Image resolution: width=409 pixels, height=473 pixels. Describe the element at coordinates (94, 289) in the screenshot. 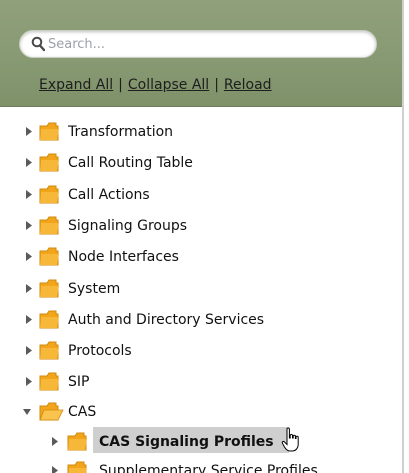

I see `tree-item-label: System` at that location.